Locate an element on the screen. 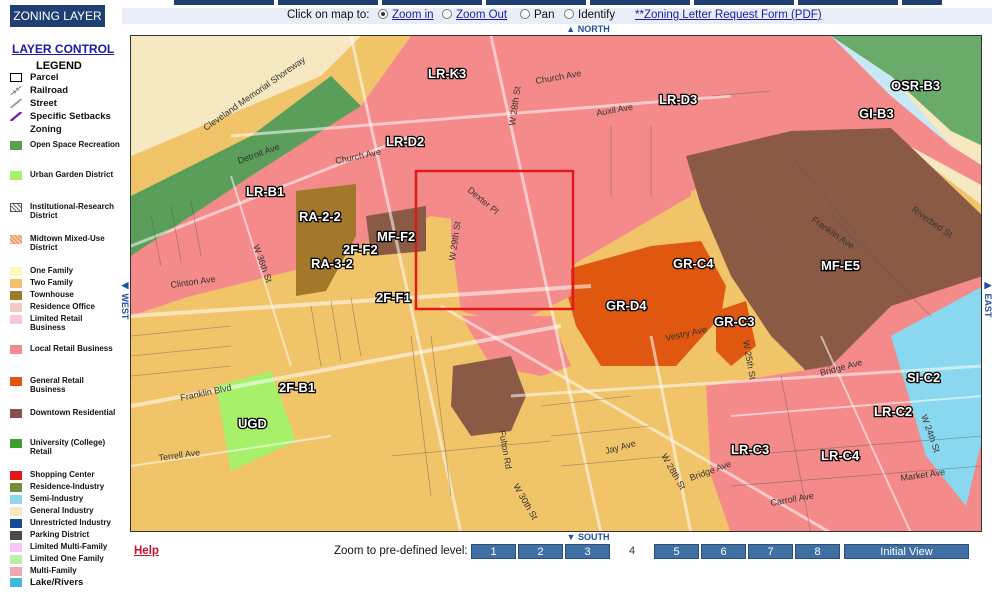  legend-title: LEGEND is located at coordinates (59, 66).